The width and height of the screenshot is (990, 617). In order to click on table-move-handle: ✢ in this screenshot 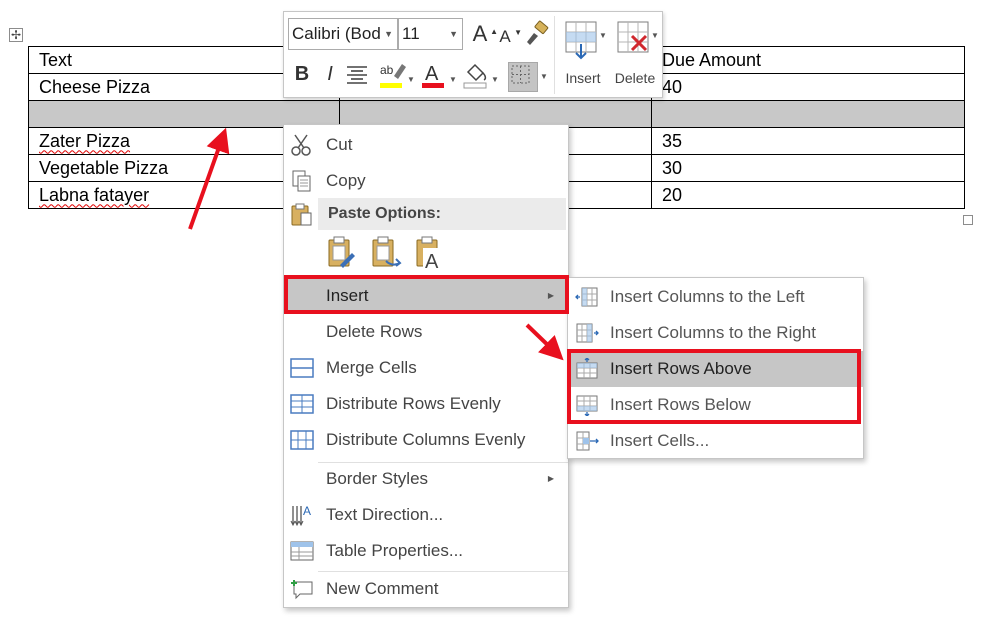, I will do `click(16, 35)`.